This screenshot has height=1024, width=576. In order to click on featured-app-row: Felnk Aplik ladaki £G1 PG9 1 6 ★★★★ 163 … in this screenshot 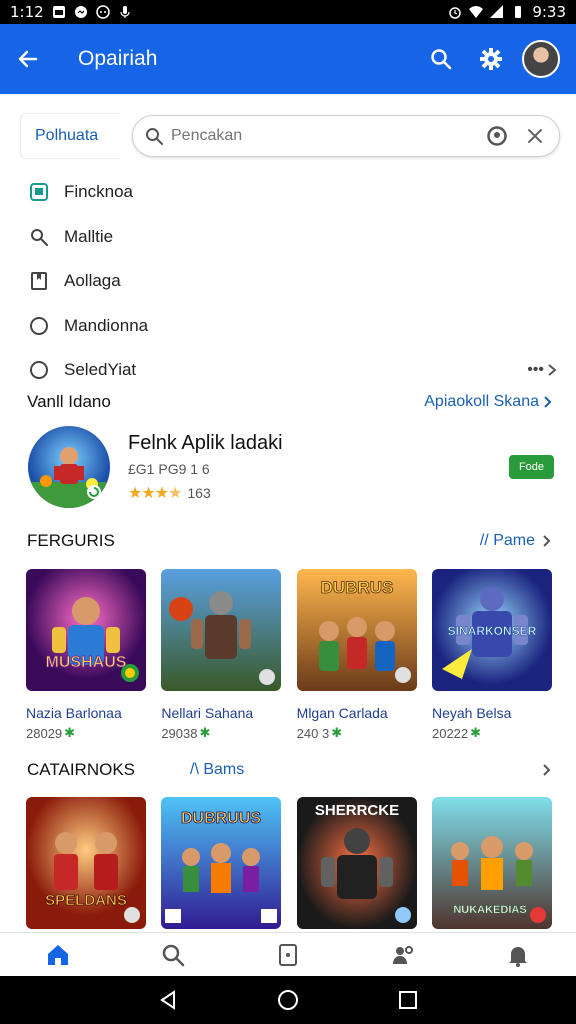, I will do `click(291, 467)`.